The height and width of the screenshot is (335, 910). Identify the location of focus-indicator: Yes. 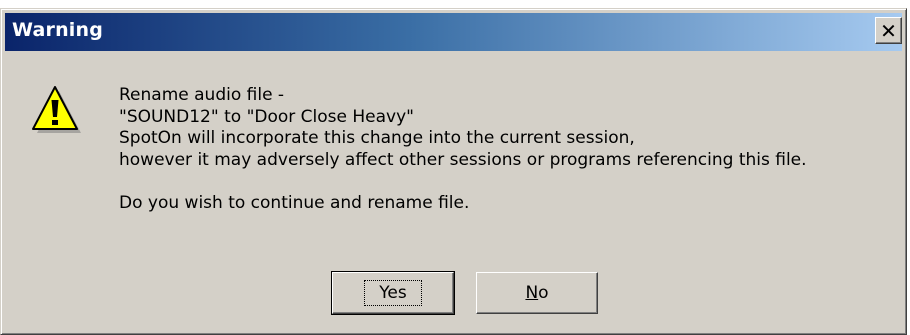
(393, 293).